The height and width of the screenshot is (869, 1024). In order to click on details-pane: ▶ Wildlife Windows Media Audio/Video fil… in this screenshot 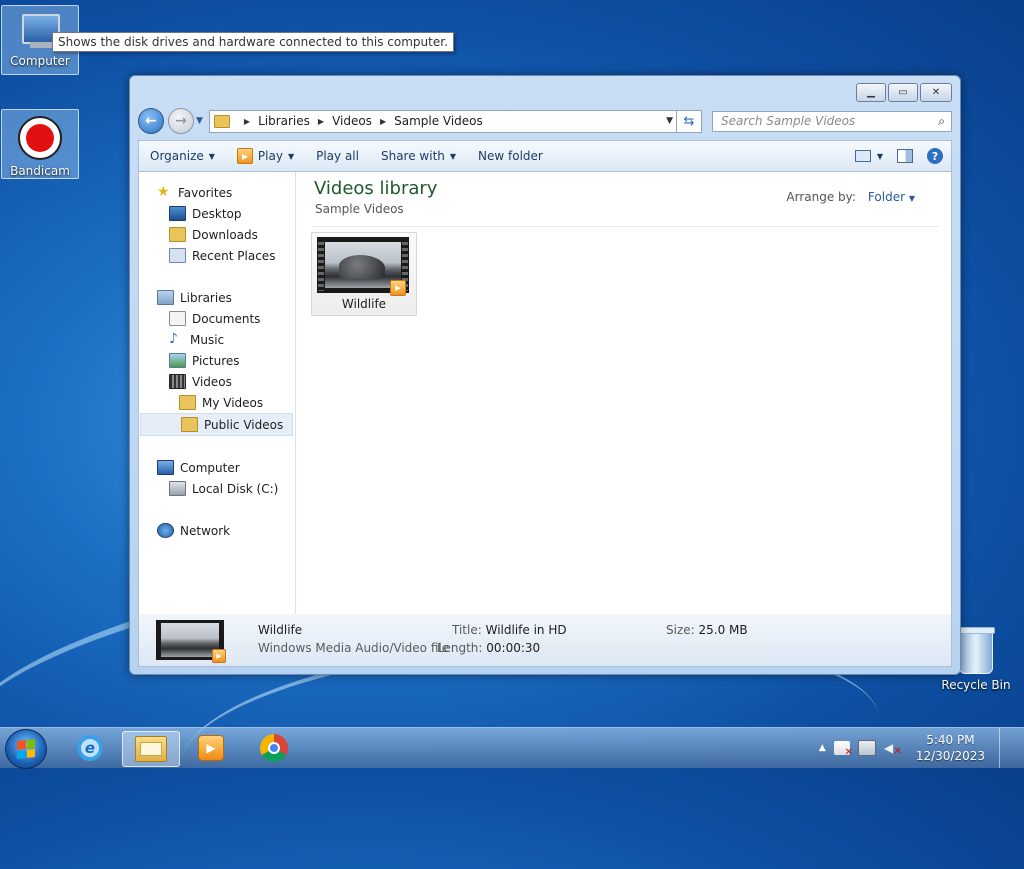, I will do `click(545, 640)`.